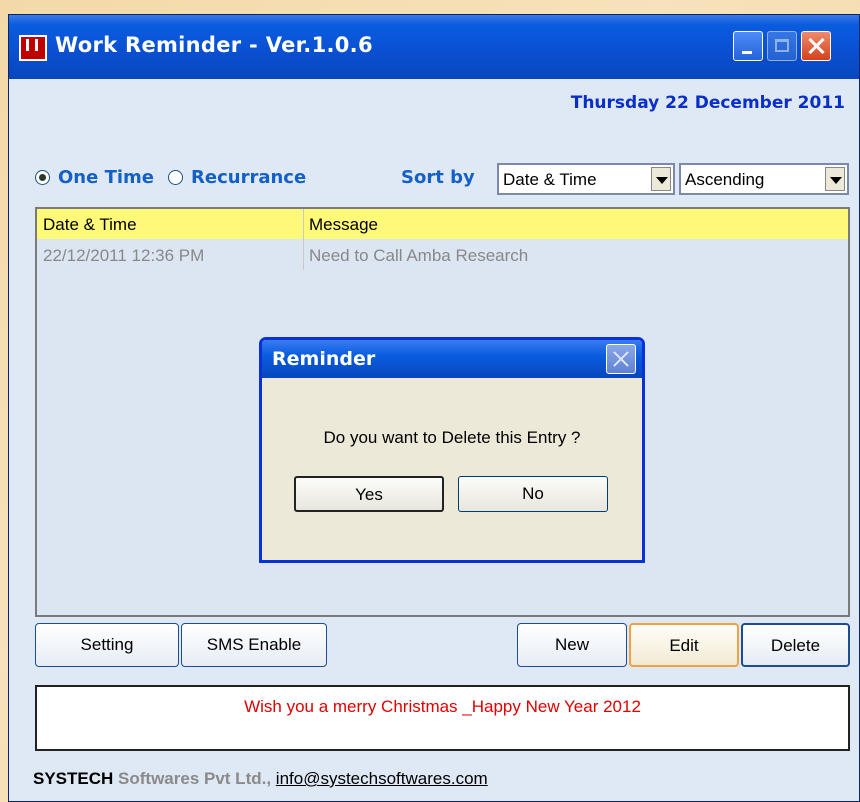  Describe the element at coordinates (452, 437) in the screenshot. I see `dialog-message: Do you want to Delete this Entry ?` at that location.